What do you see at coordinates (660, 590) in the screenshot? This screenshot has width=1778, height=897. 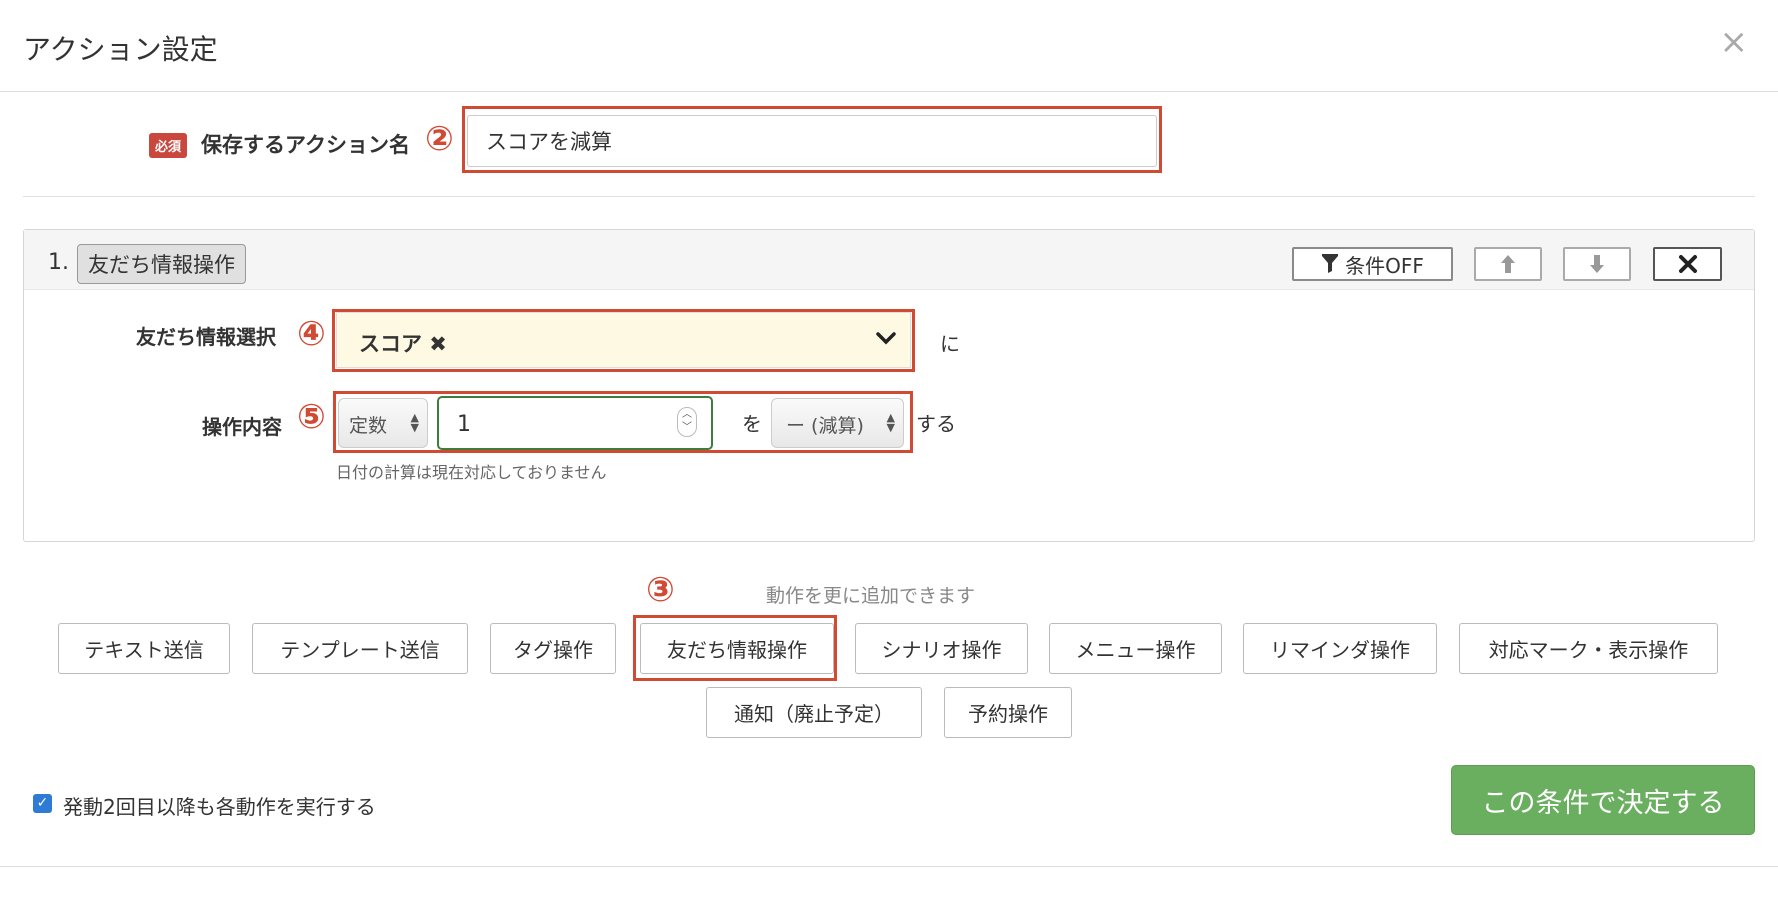 I see `marker-3: ③` at bounding box center [660, 590].